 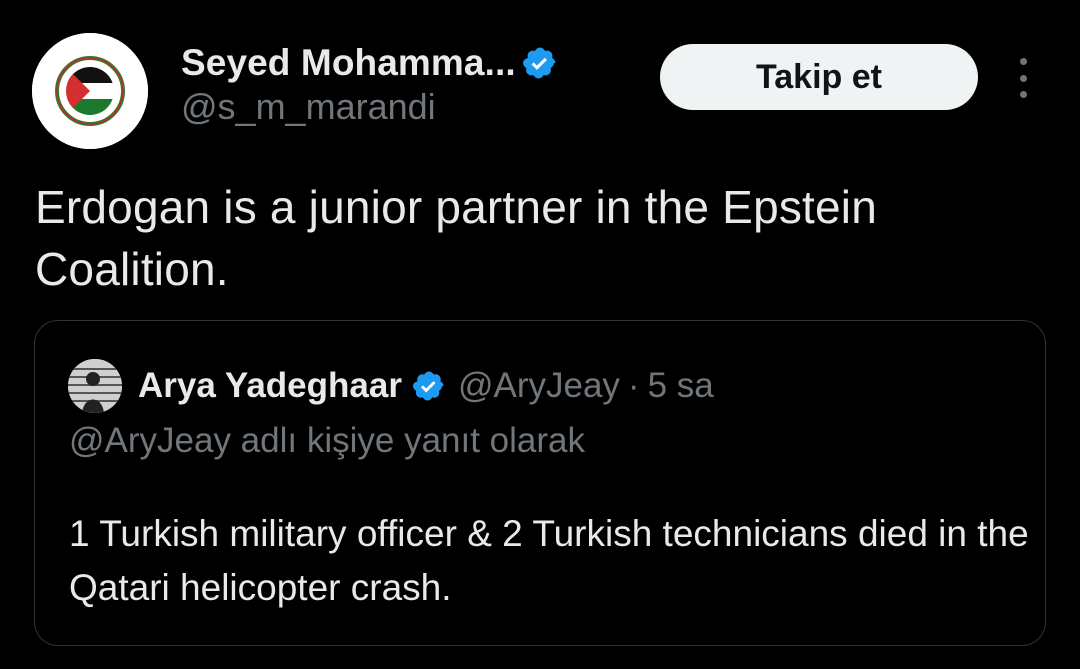 What do you see at coordinates (819, 77) in the screenshot?
I see `follow-button: Takip et` at bounding box center [819, 77].